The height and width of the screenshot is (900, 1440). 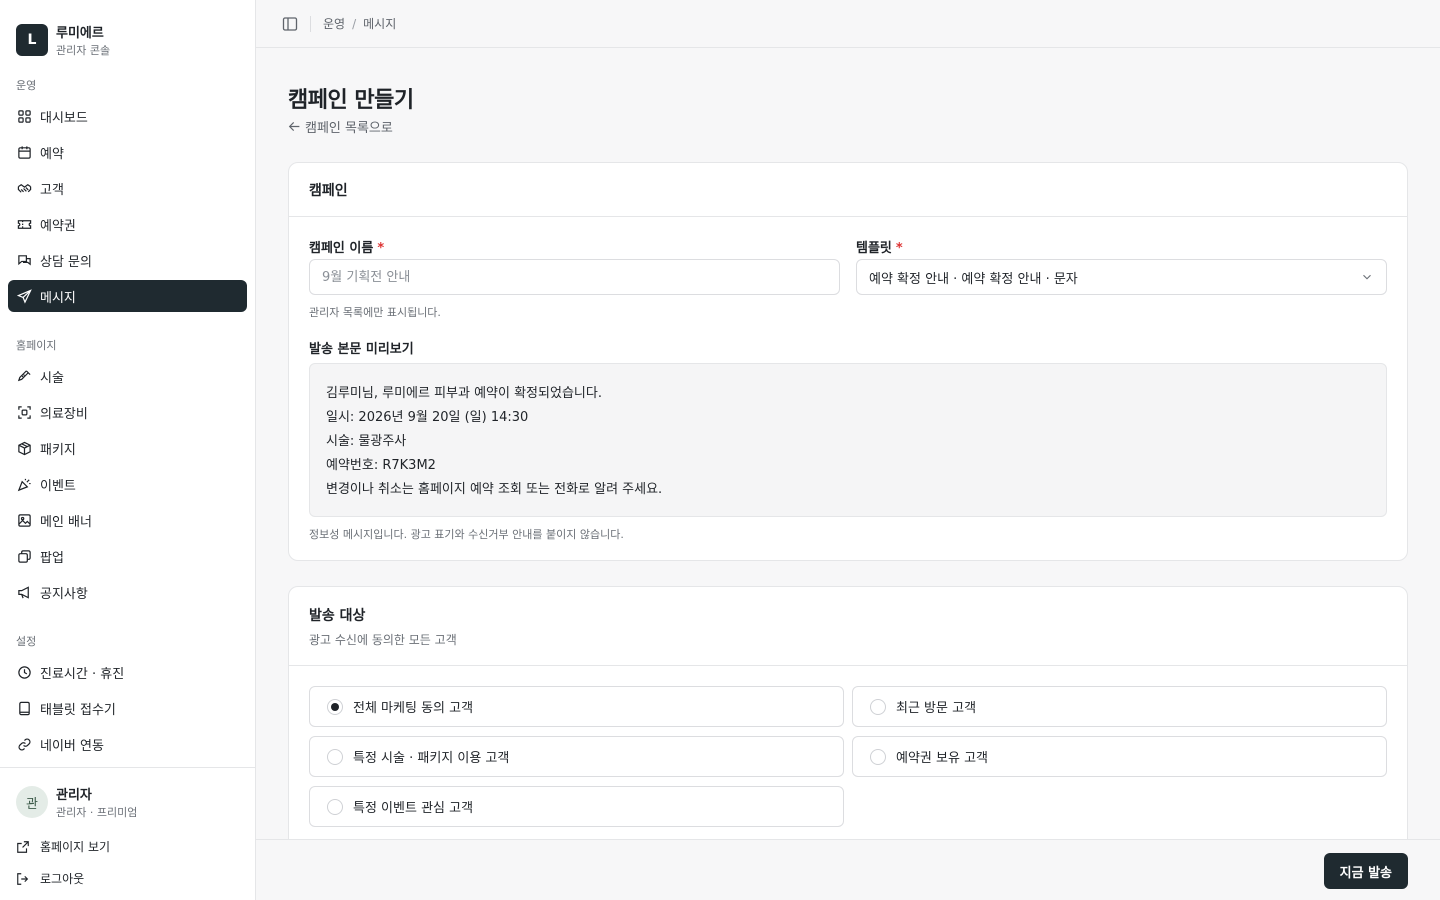 I want to click on template-select: 예약 확정 안내 · 예약 확정 안내 · 문자, so click(x=1121, y=277).